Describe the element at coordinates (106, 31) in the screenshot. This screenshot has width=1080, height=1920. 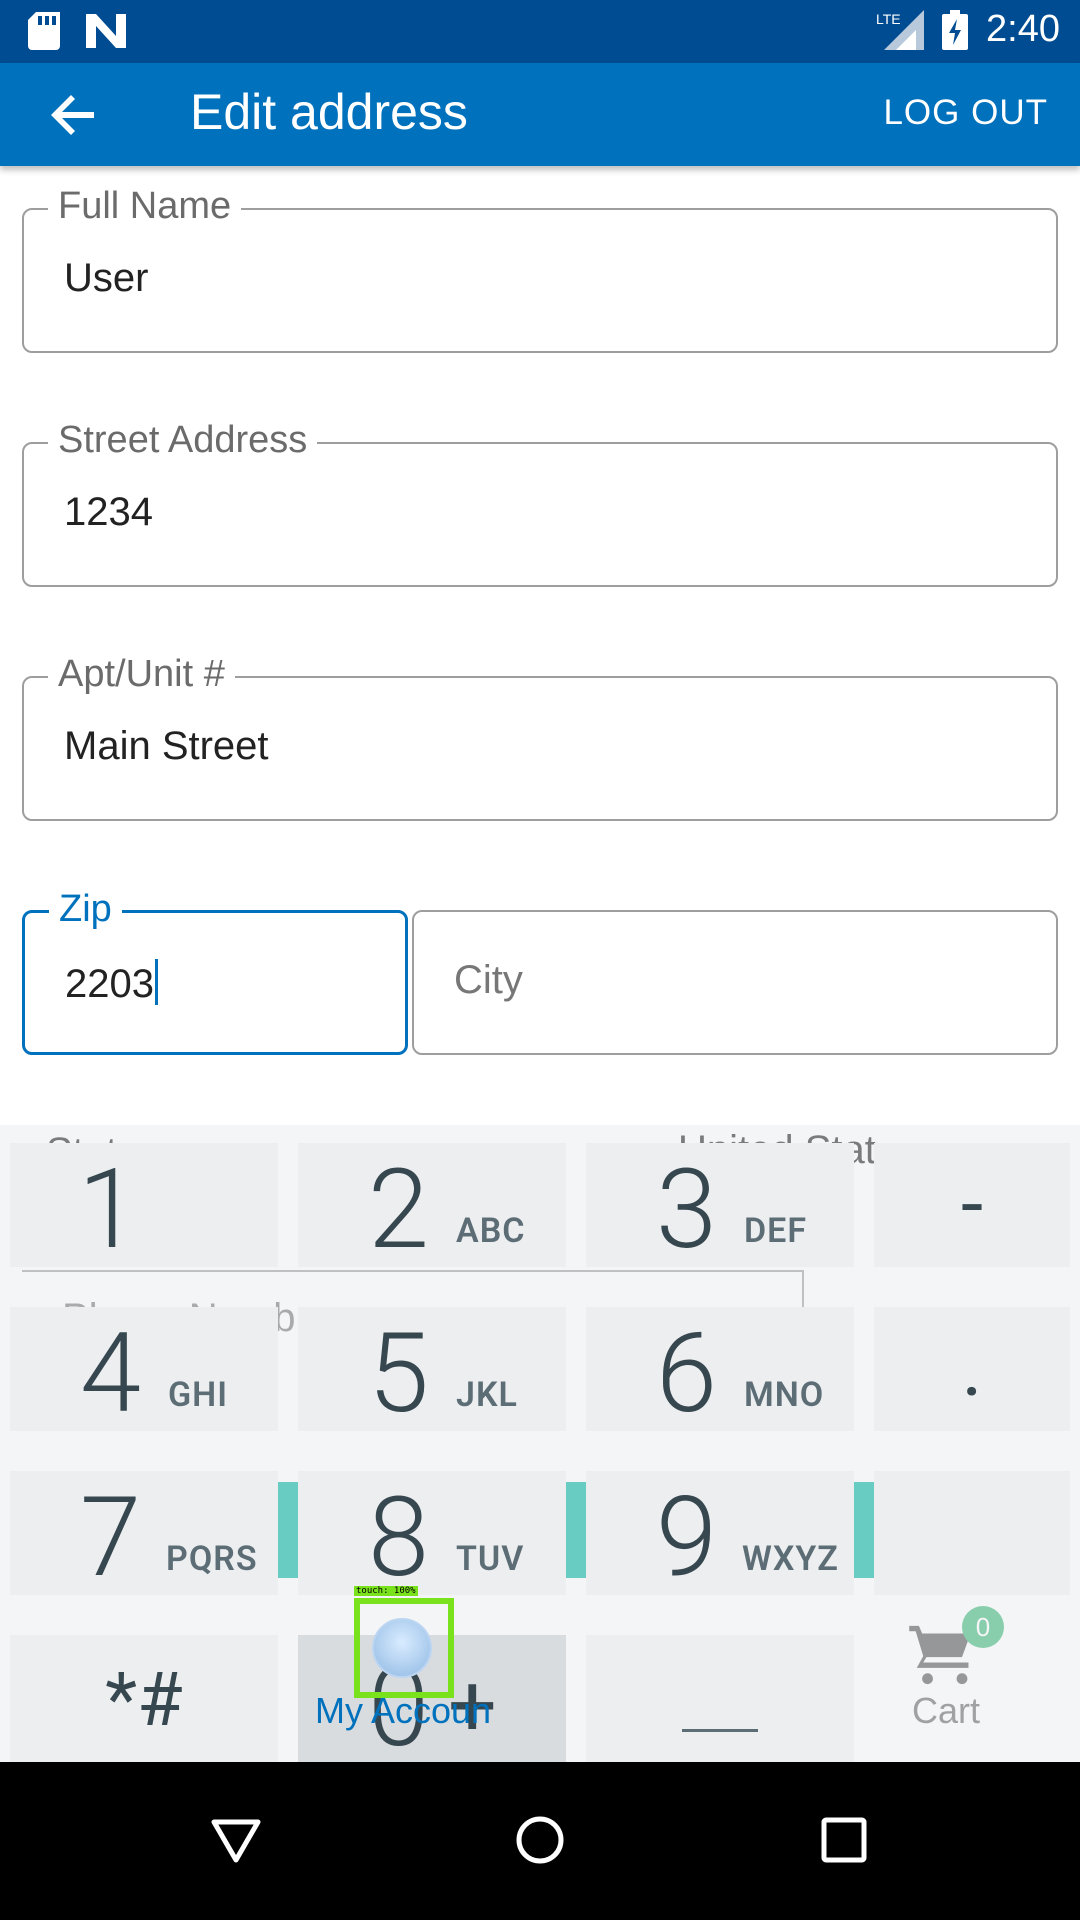
I see `n-logo-icon` at that location.